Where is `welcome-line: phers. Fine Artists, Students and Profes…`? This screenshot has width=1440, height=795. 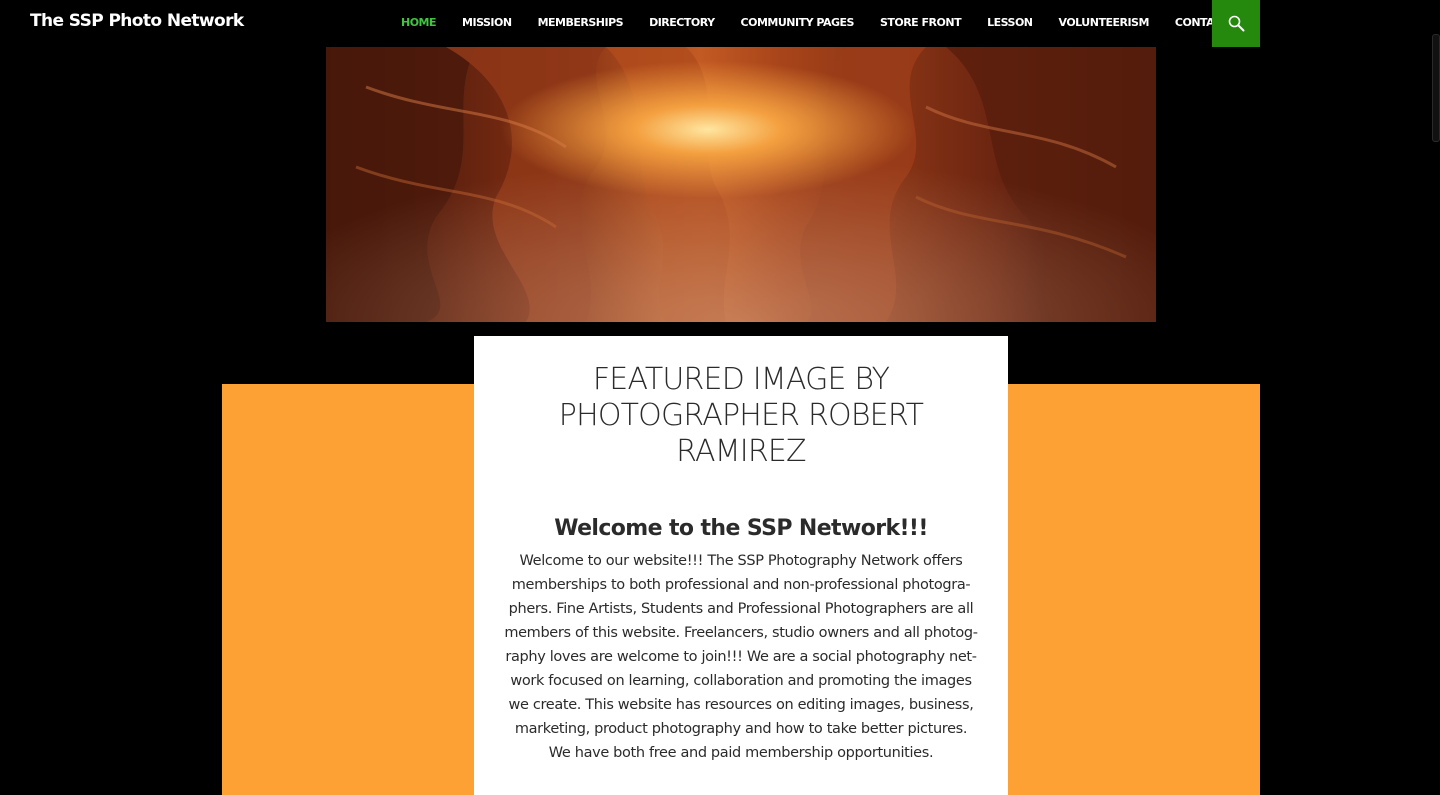
welcome-line: phers. Fine Artists, Students and Profes… is located at coordinates (741, 609).